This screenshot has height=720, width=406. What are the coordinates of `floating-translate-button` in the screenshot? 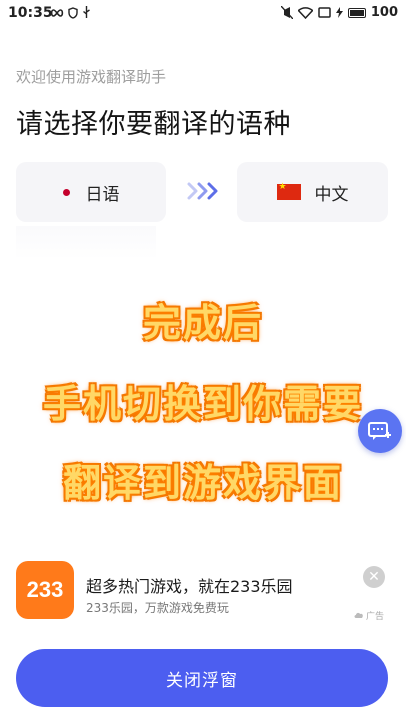 It's located at (380, 431).